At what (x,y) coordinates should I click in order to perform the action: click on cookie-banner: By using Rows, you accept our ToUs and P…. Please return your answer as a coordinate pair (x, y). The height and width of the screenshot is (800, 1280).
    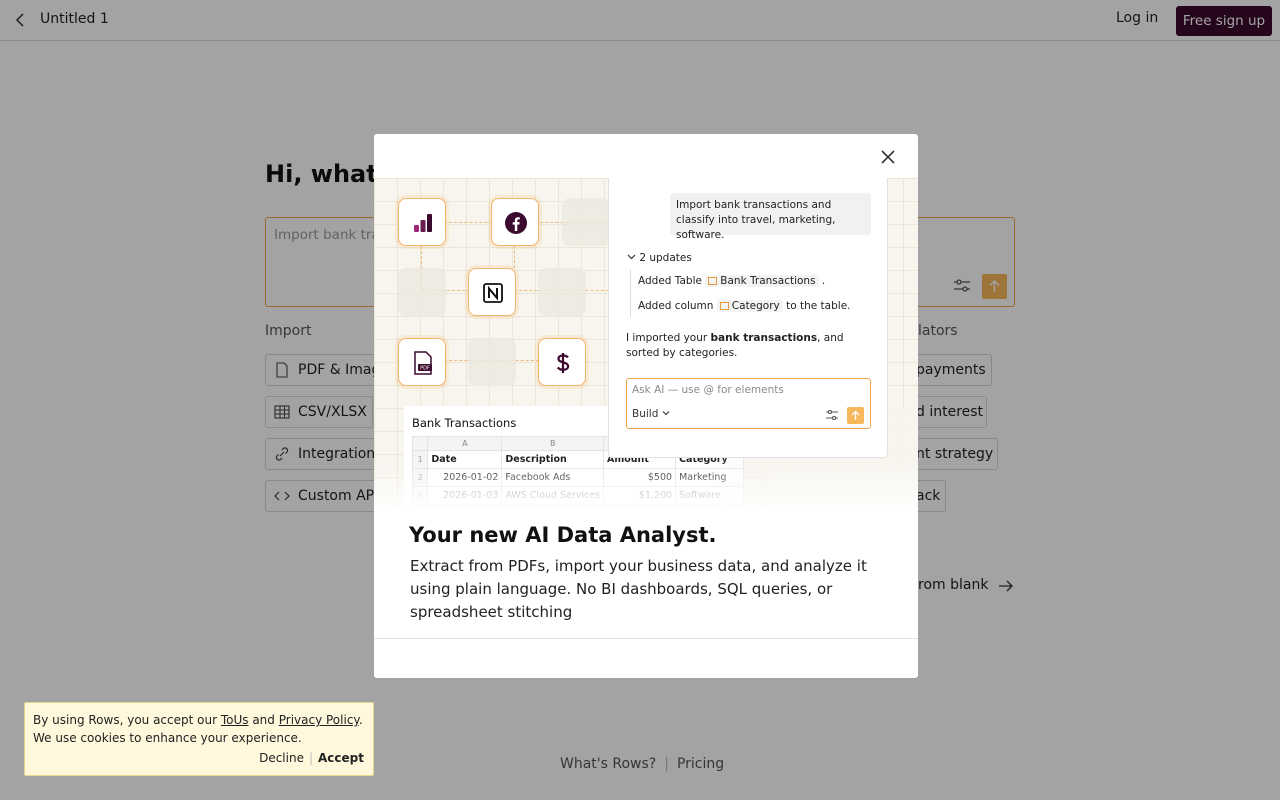
    Looking at the image, I should click on (199, 739).